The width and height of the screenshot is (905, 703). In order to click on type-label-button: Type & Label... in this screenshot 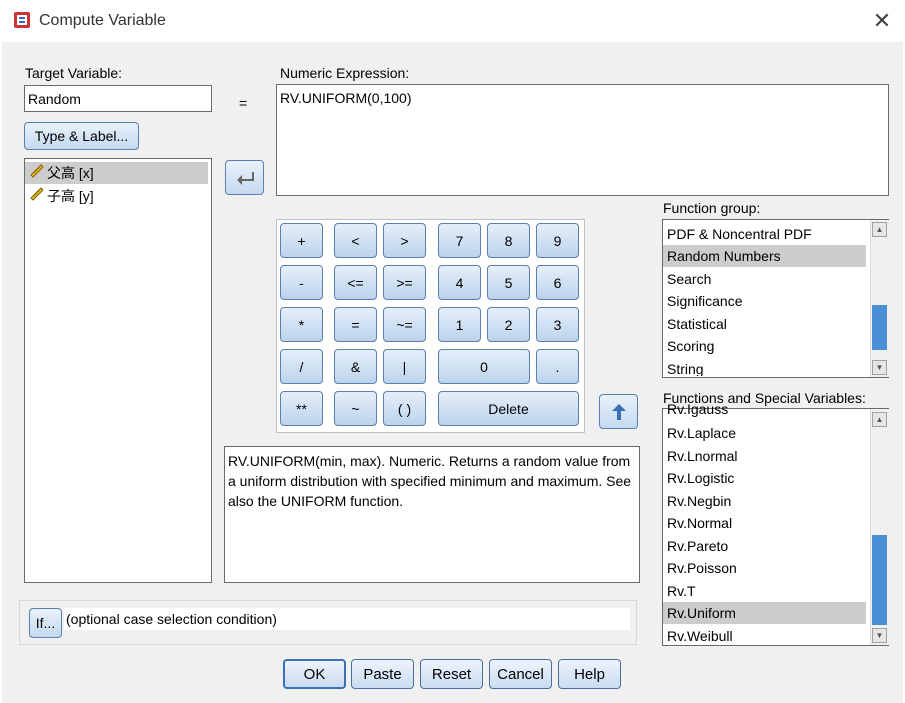, I will do `click(81, 136)`.